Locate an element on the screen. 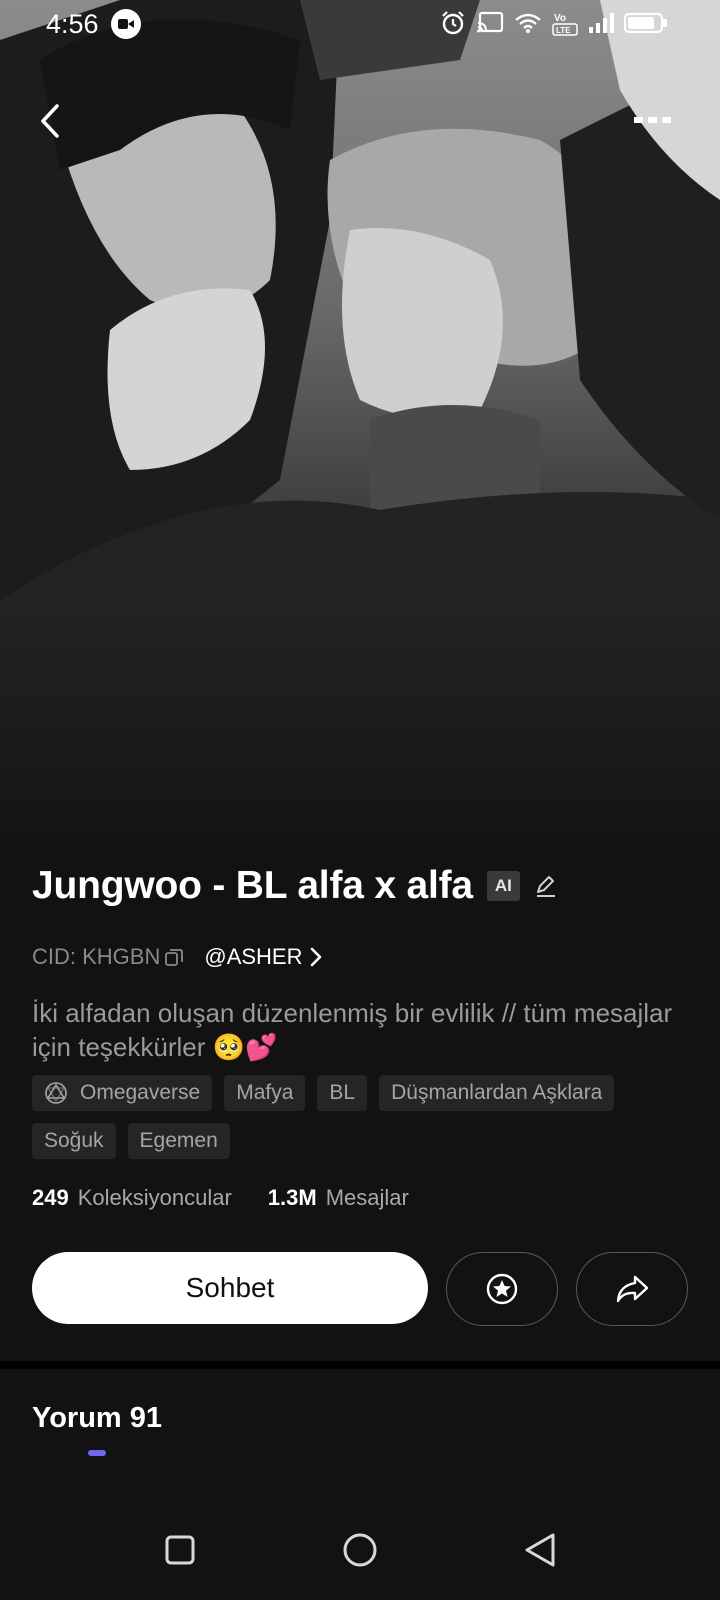 The width and height of the screenshot is (720, 1600). character-name: Jungwoo - BL alfa x alfa is located at coordinates (252, 885).